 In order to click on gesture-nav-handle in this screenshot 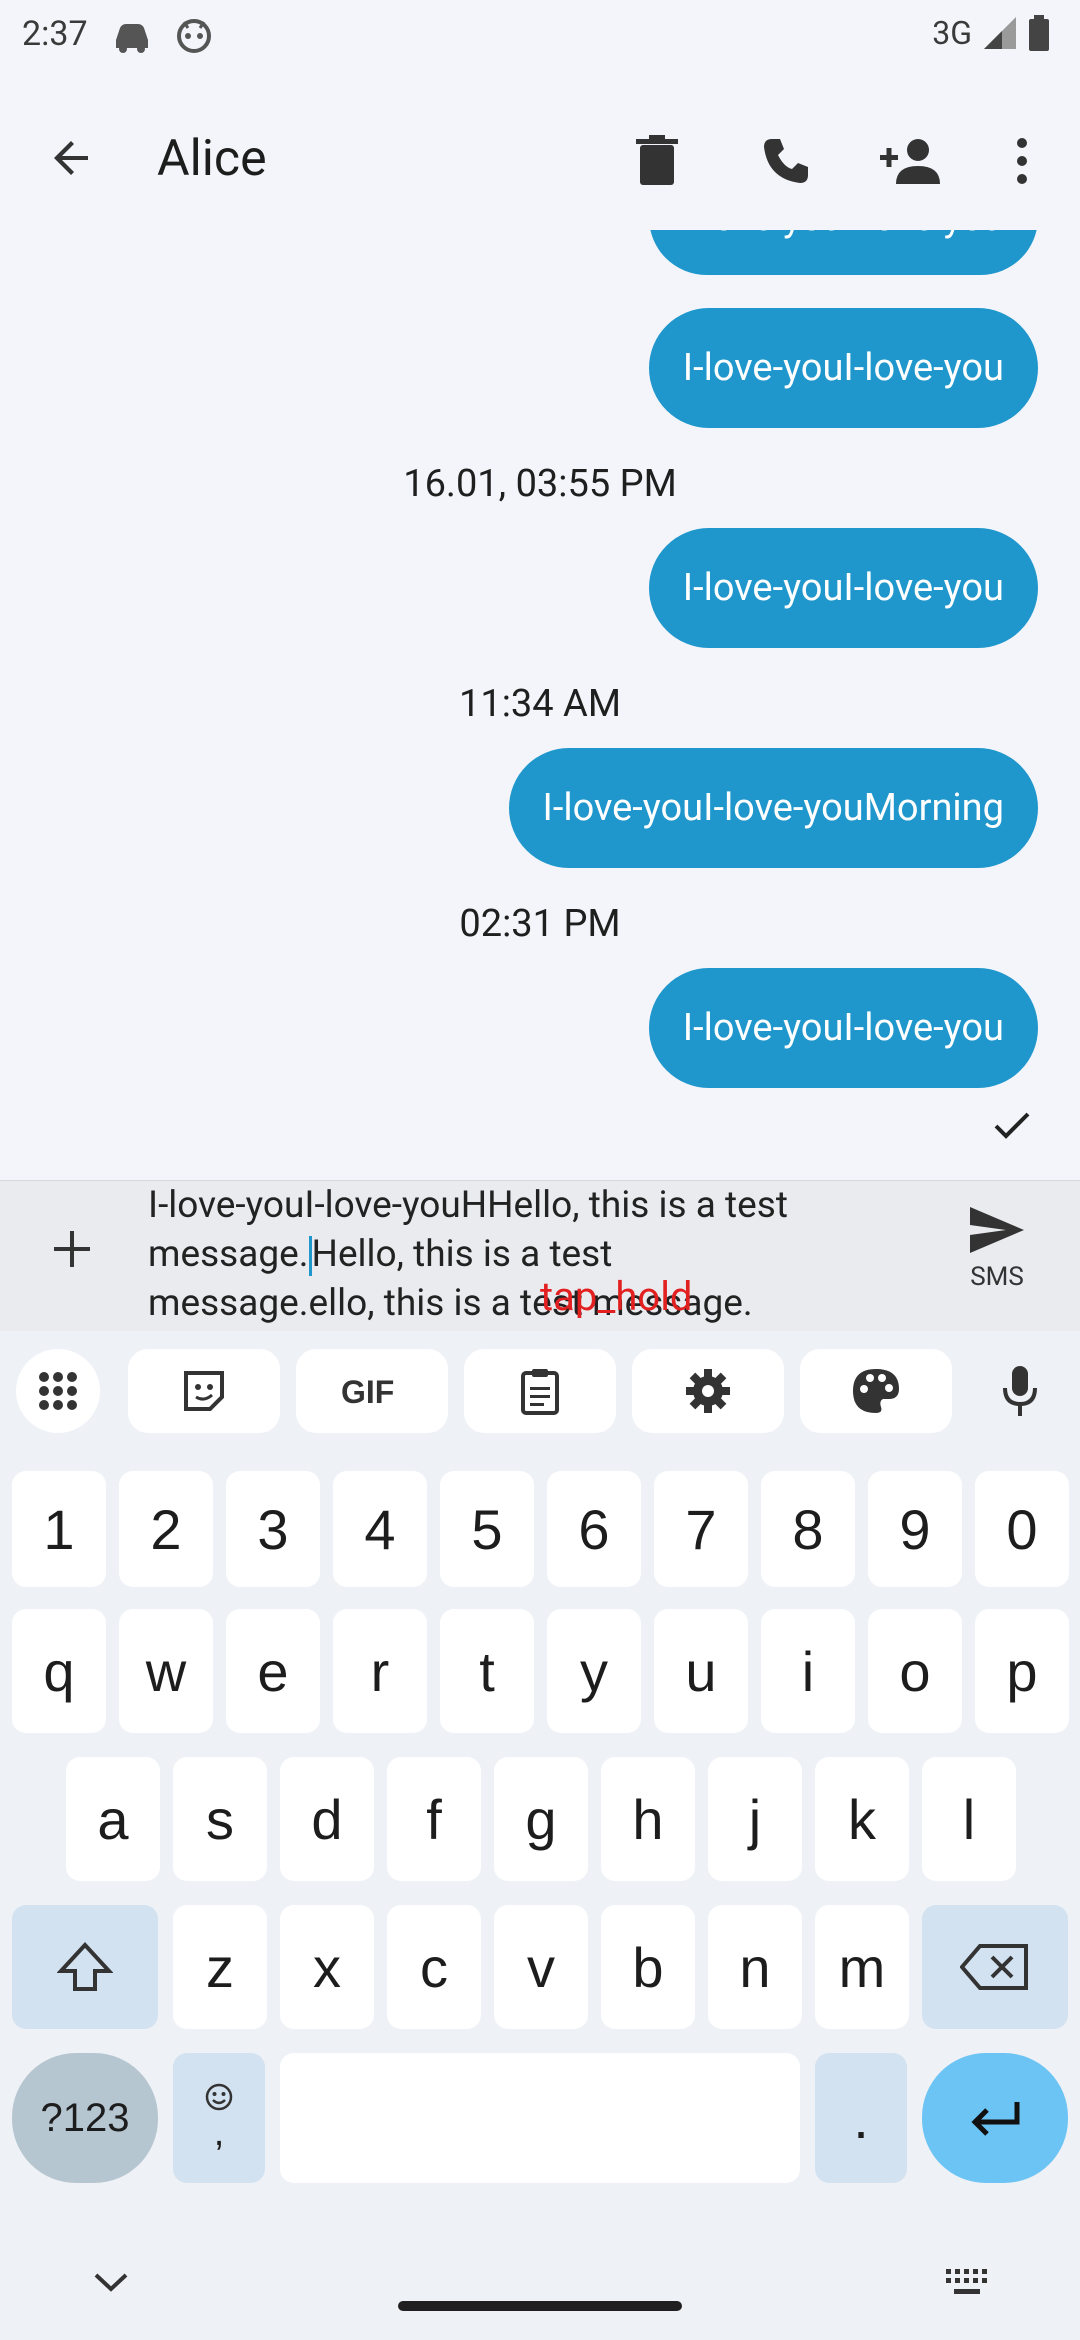, I will do `click(540, 2306)`.